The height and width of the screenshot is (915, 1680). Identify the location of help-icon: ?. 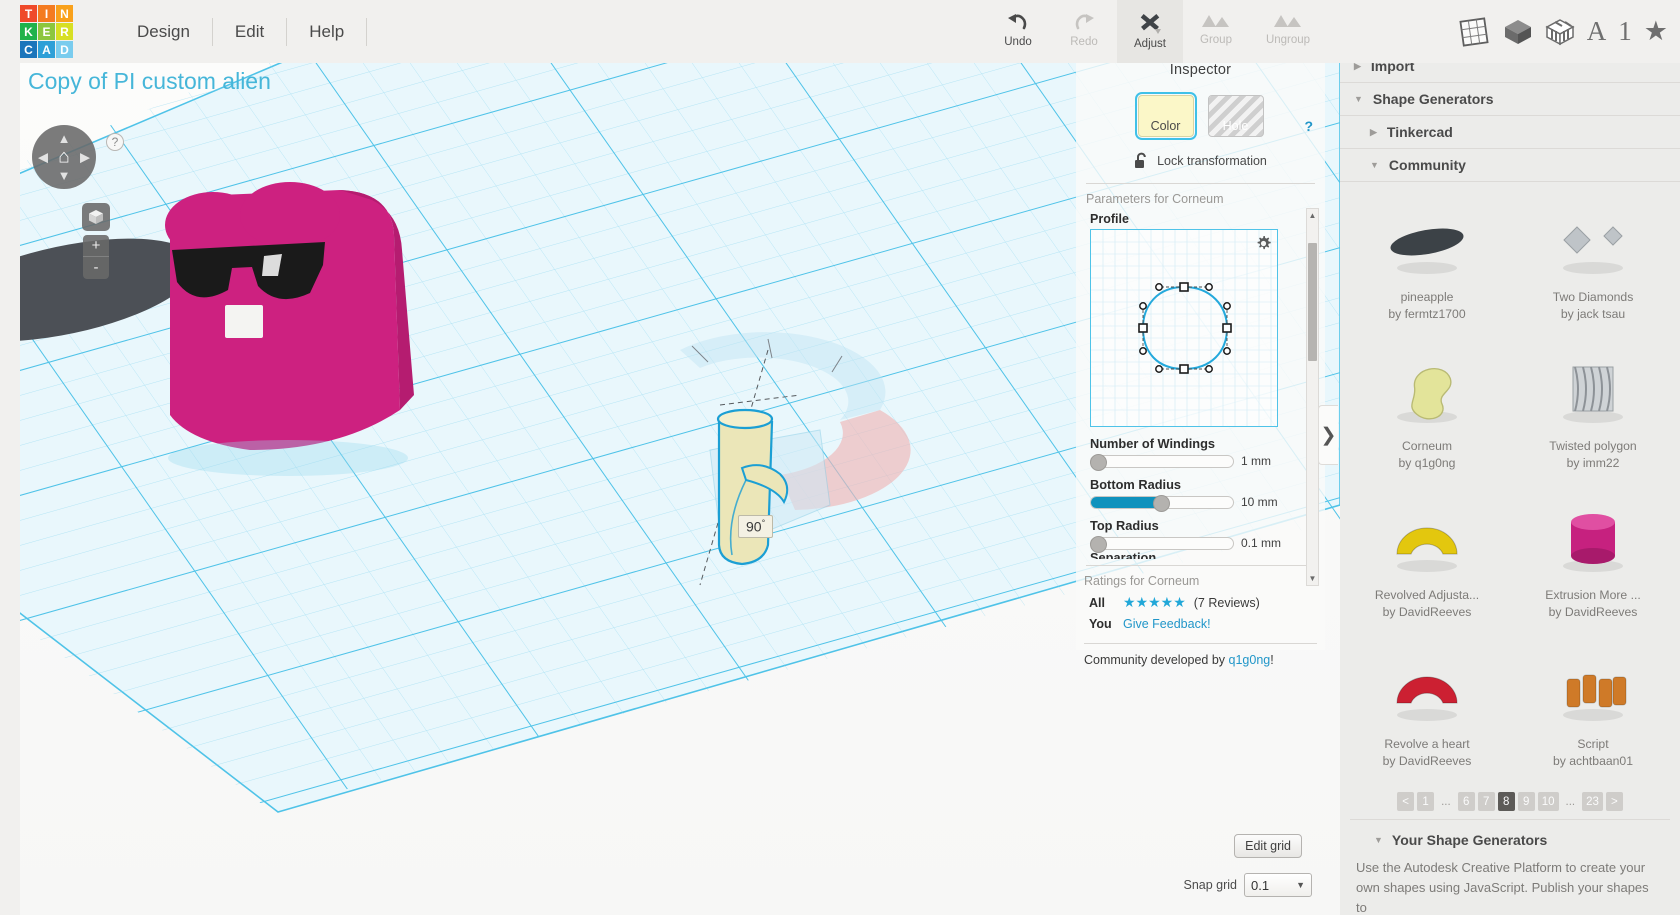
(115, 142).